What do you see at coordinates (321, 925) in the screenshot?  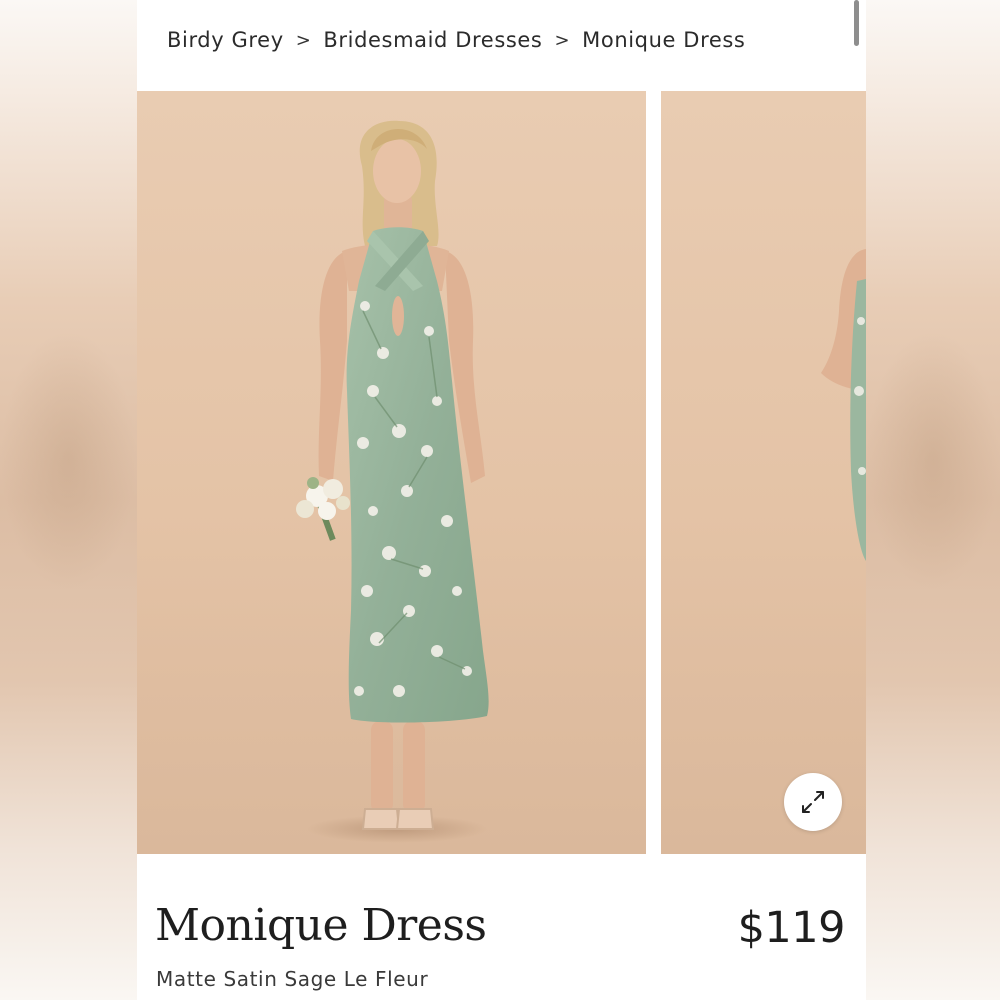 I see `product-title: Monique Dress` at bounding box center [321, 925].